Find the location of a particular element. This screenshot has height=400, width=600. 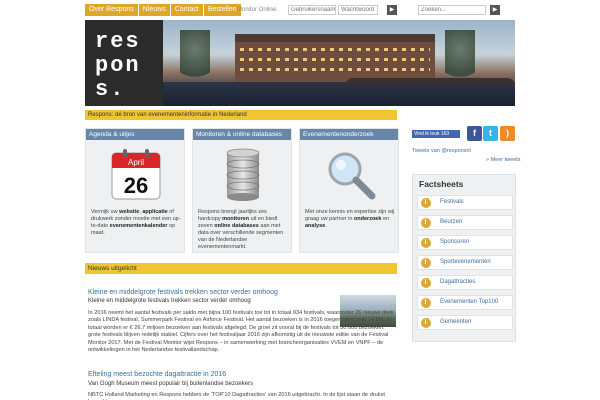

password-input is located at coordinates (358, 10).